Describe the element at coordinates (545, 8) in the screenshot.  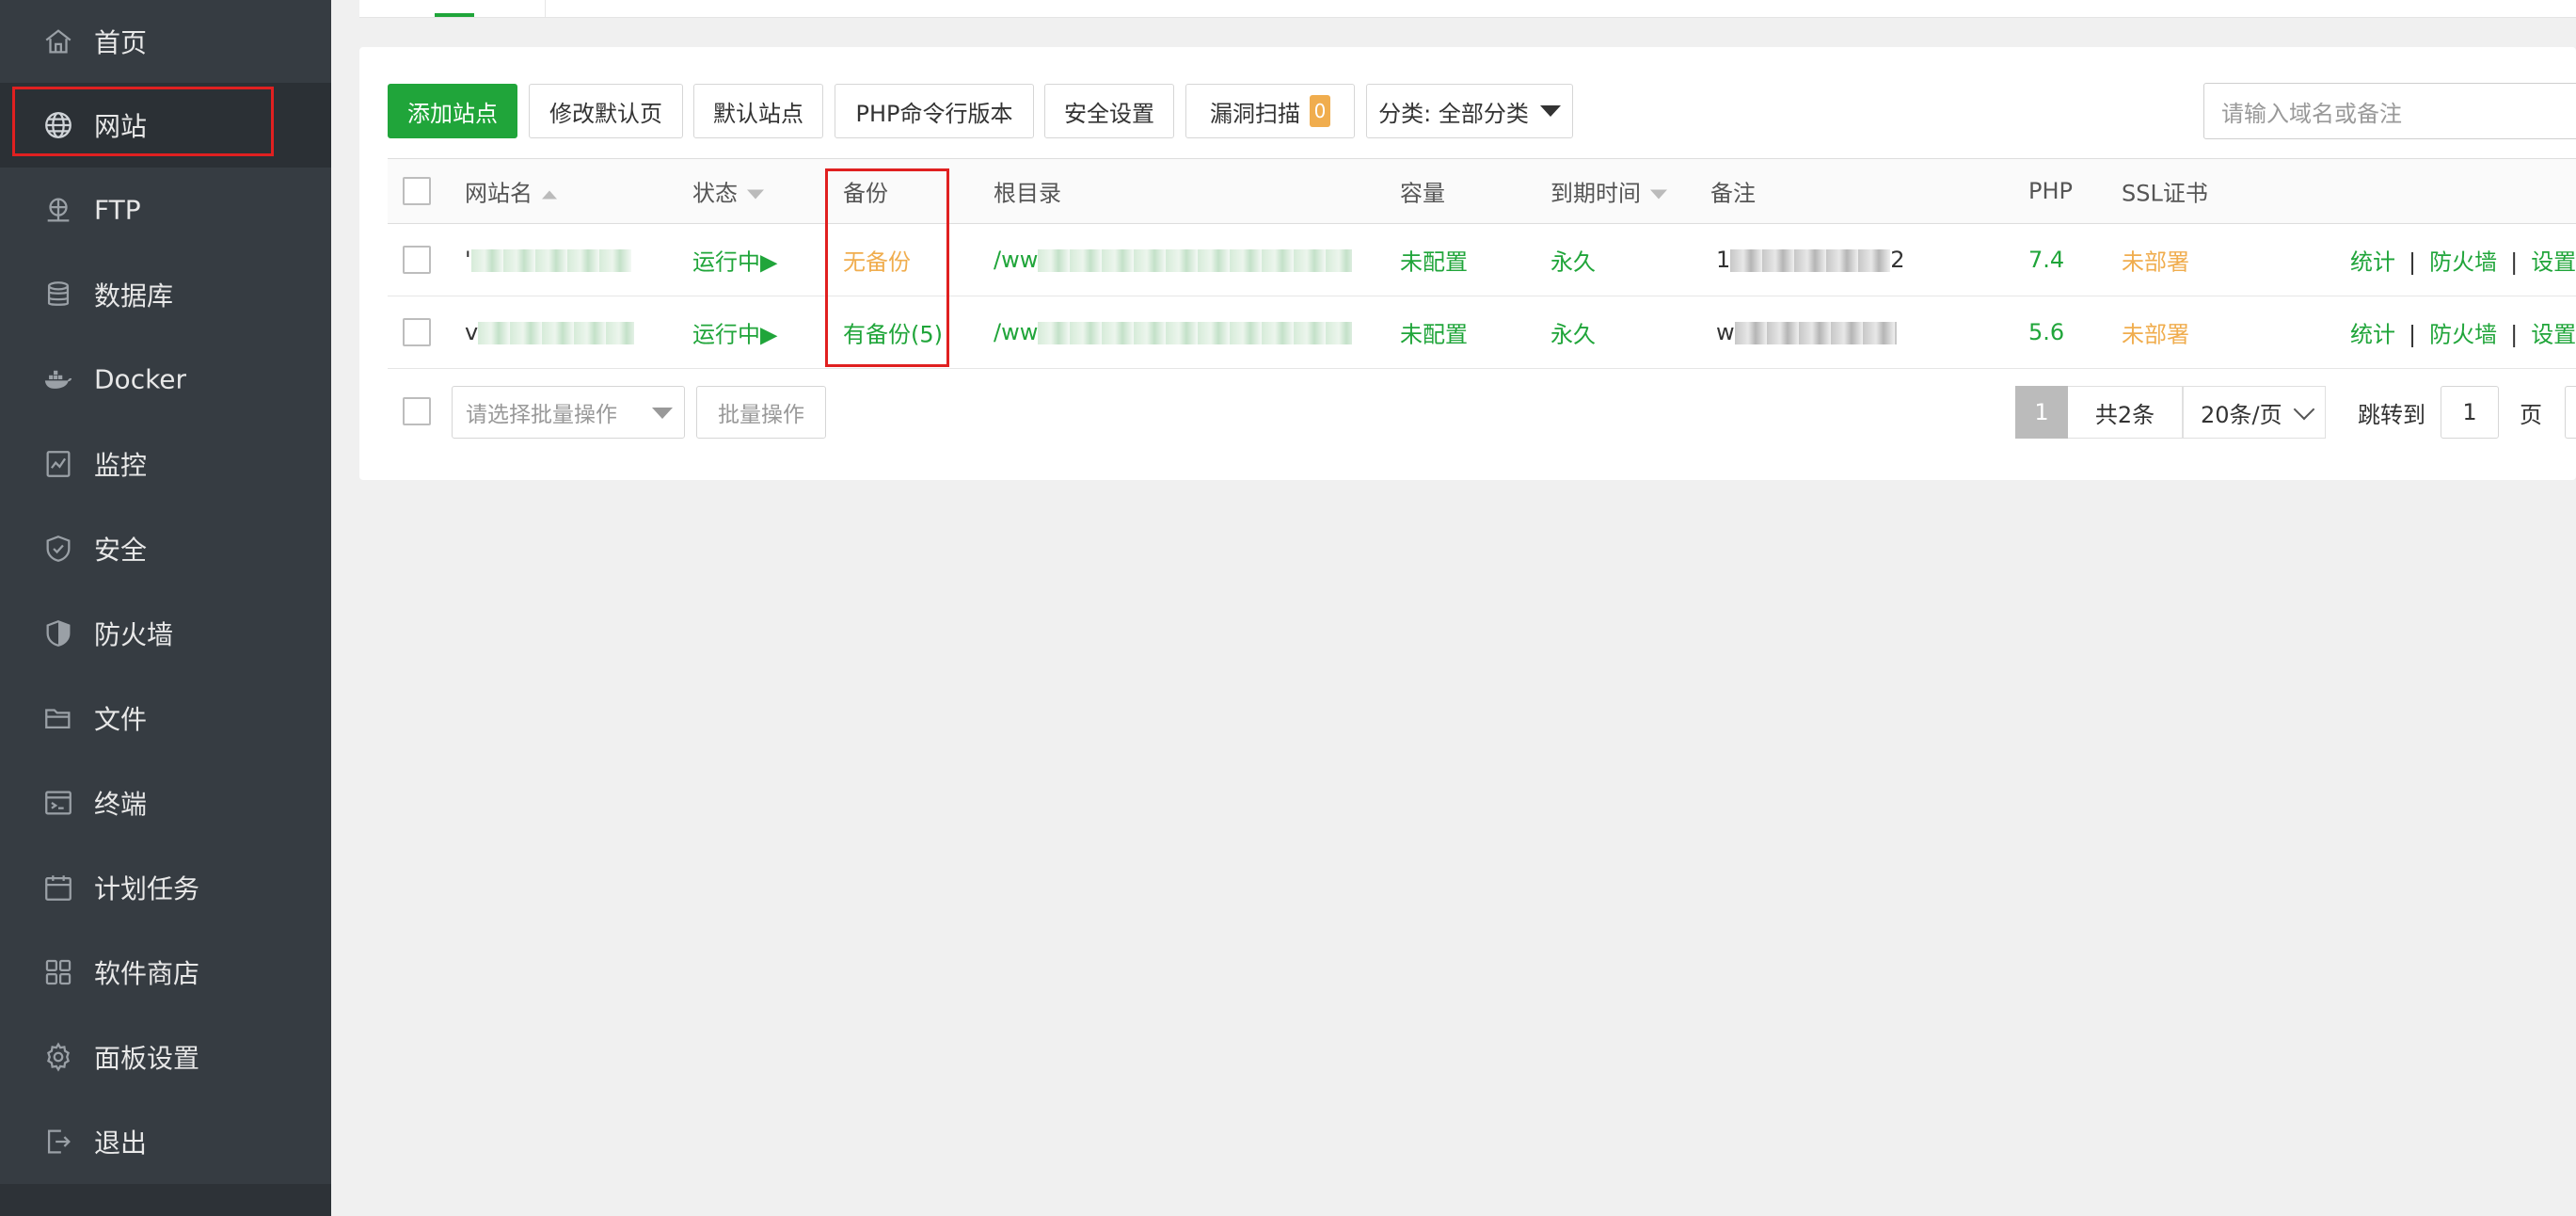
I see `tab-divider` at that location.